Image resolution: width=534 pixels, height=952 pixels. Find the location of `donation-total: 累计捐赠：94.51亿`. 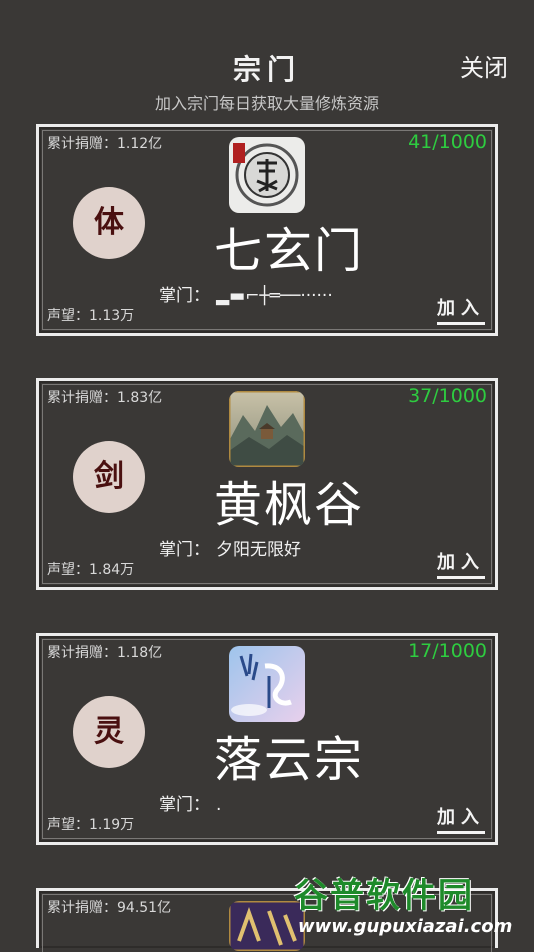

donation-total: 累计捐赠：94.51亿 is located at coordinates (109, 908).